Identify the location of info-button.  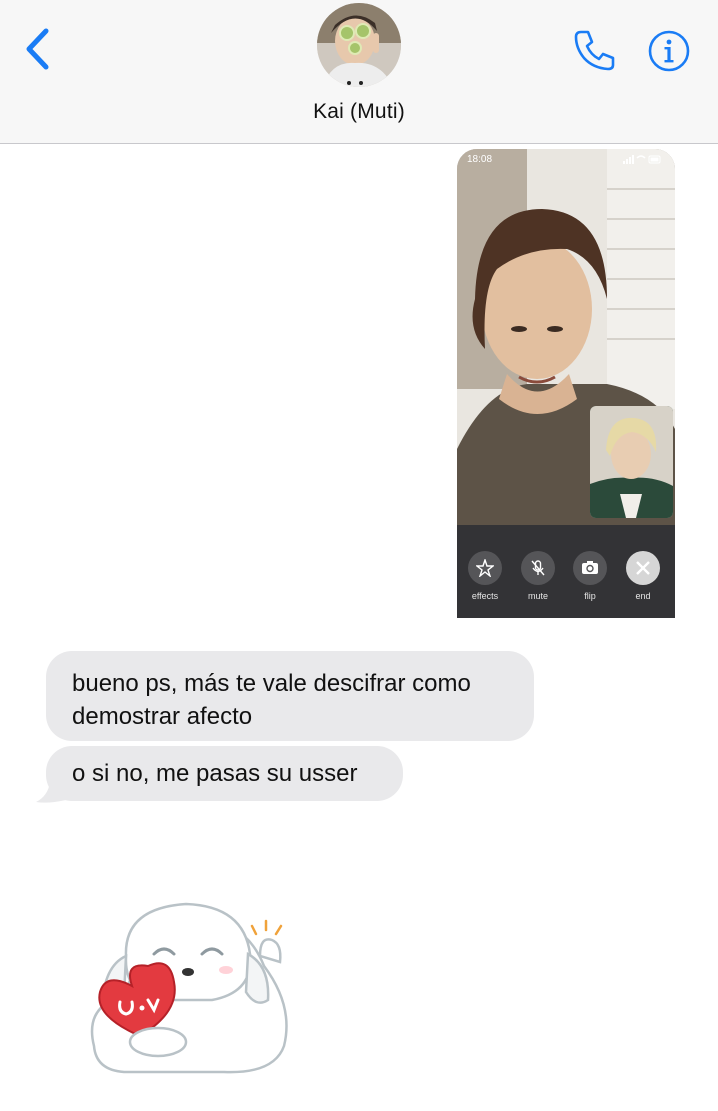
(669, 51).